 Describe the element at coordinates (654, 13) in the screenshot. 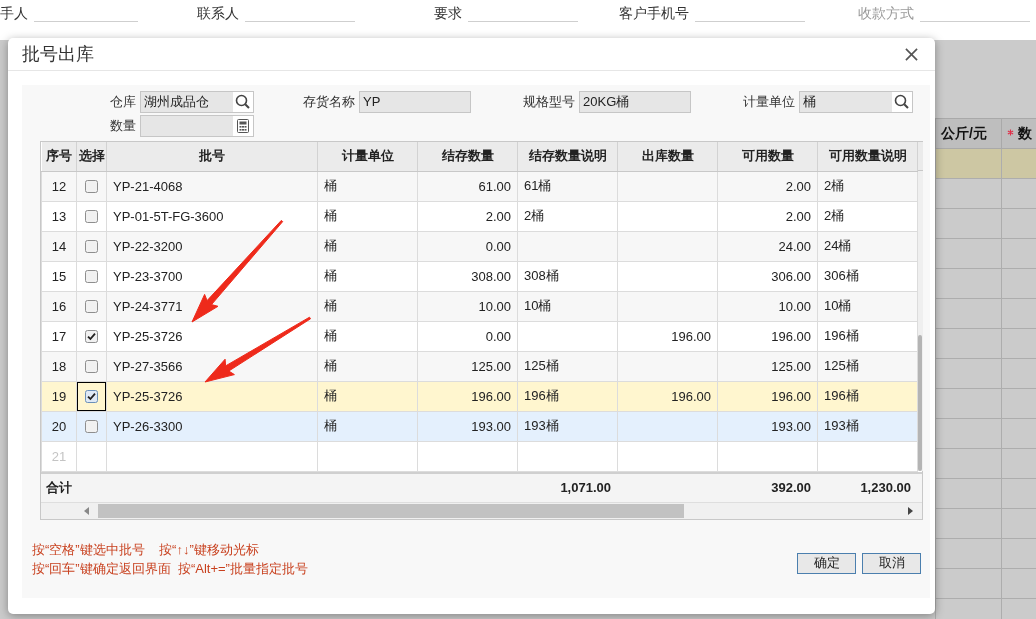

I see `field-label: 客户手机号` at that location.